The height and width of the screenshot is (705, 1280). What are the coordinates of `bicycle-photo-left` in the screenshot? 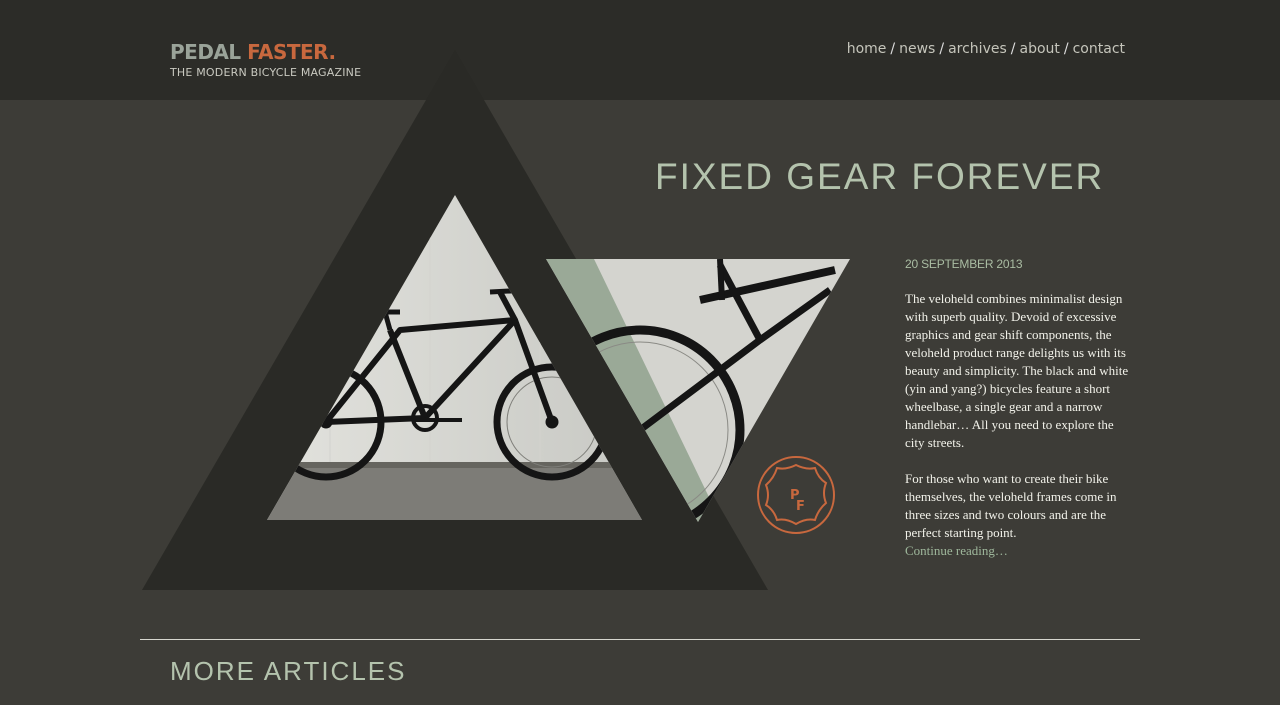 It's located at (455, 361).